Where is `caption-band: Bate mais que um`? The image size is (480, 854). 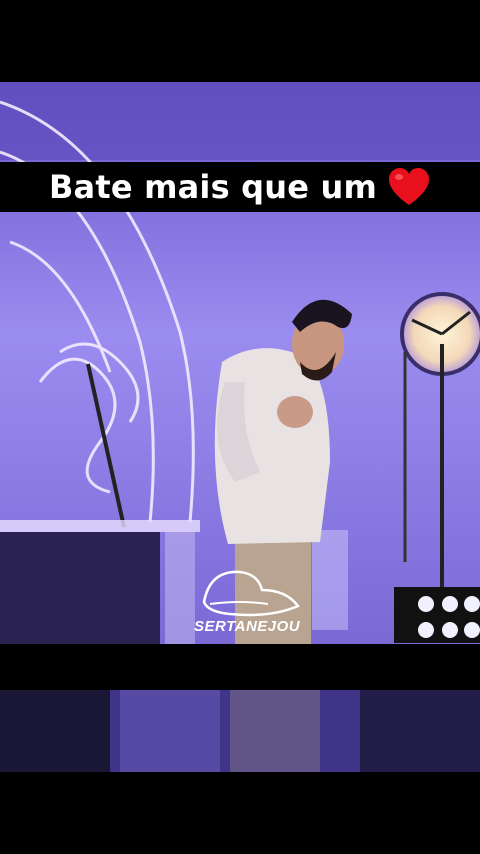 caption-band: Bate mais que um is located at coordinates (240, 187).